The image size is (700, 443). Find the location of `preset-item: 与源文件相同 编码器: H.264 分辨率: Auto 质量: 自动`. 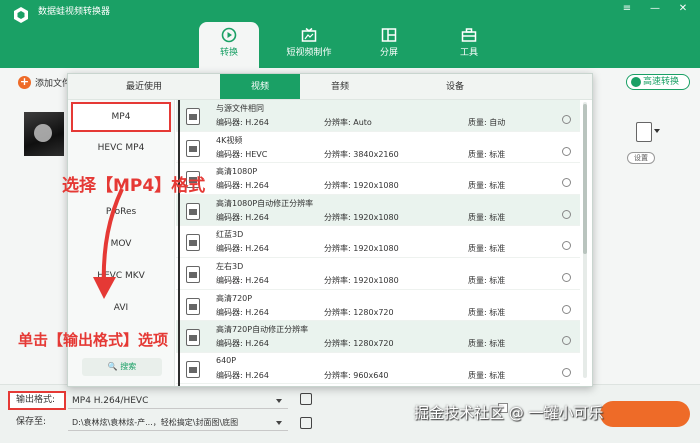

preset-item: 与源文件相同 编码器: H.264 分辨率: Auto 质量: 自动 is located at coordinates (378, 116).